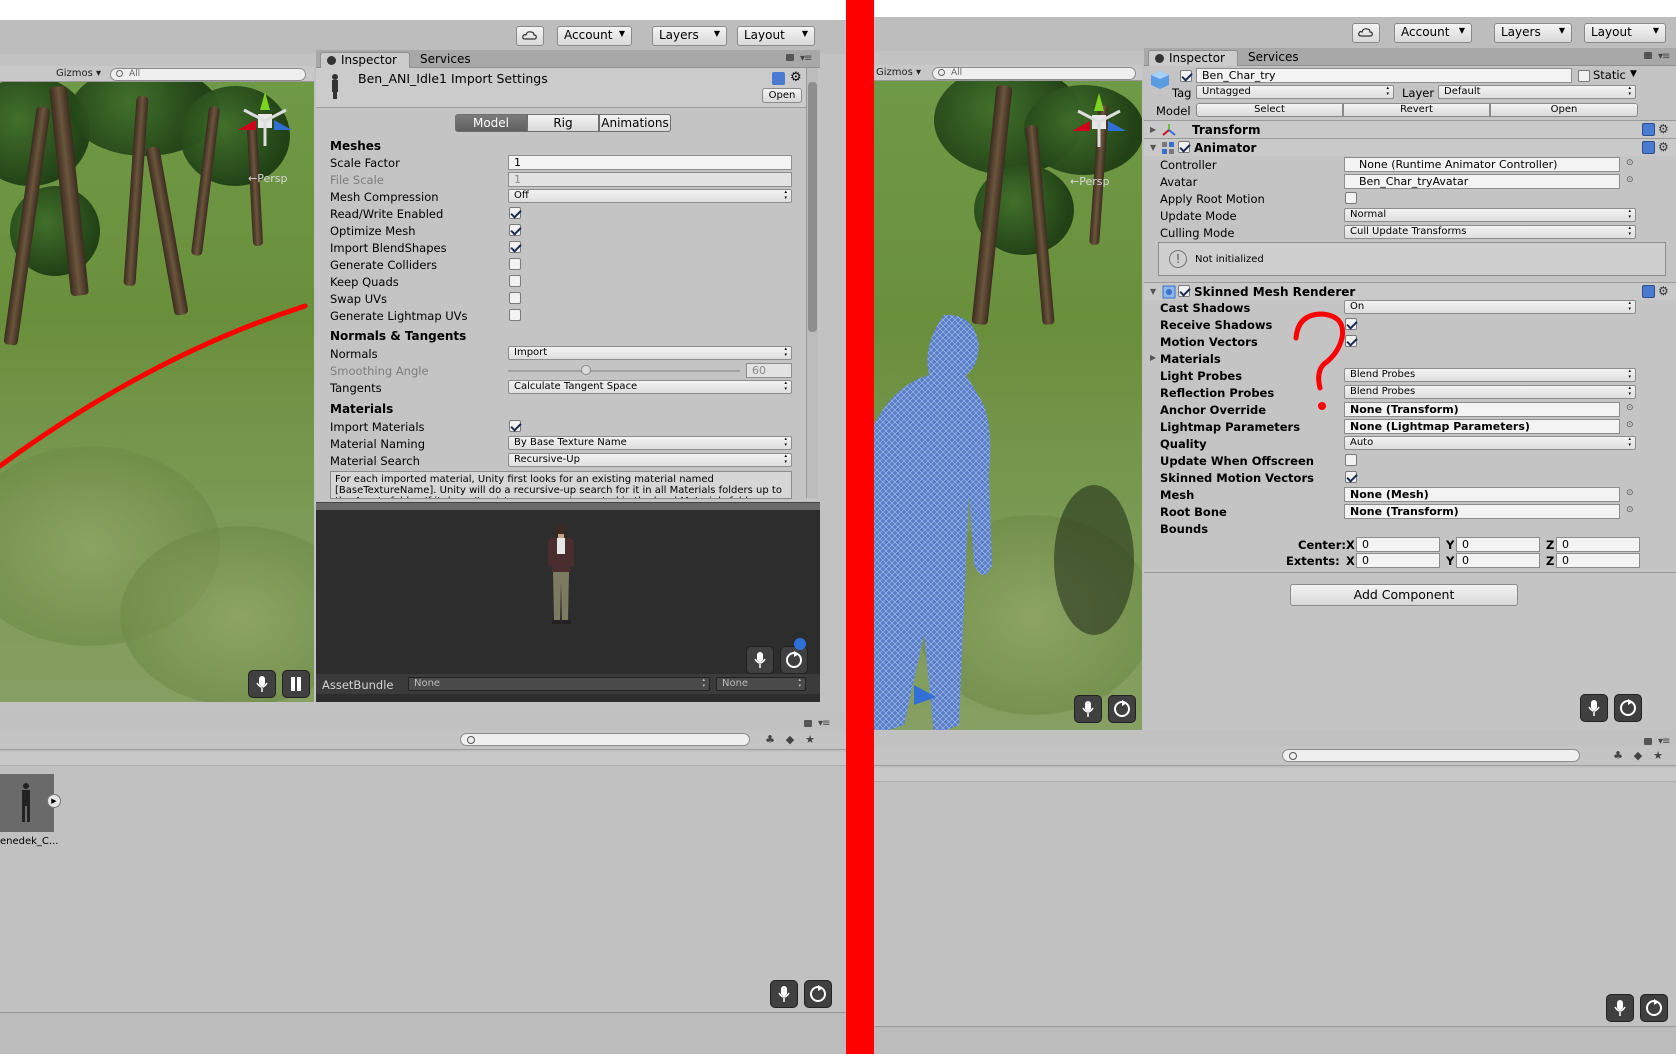 The width and height of the screenshot is (1676, 1054). What do you see at coordinates (1482, 426) in the screenshot?
I see `lightmap-parameters-field: None (Lightmap Parameters)` at bounding box center [1482, 426].